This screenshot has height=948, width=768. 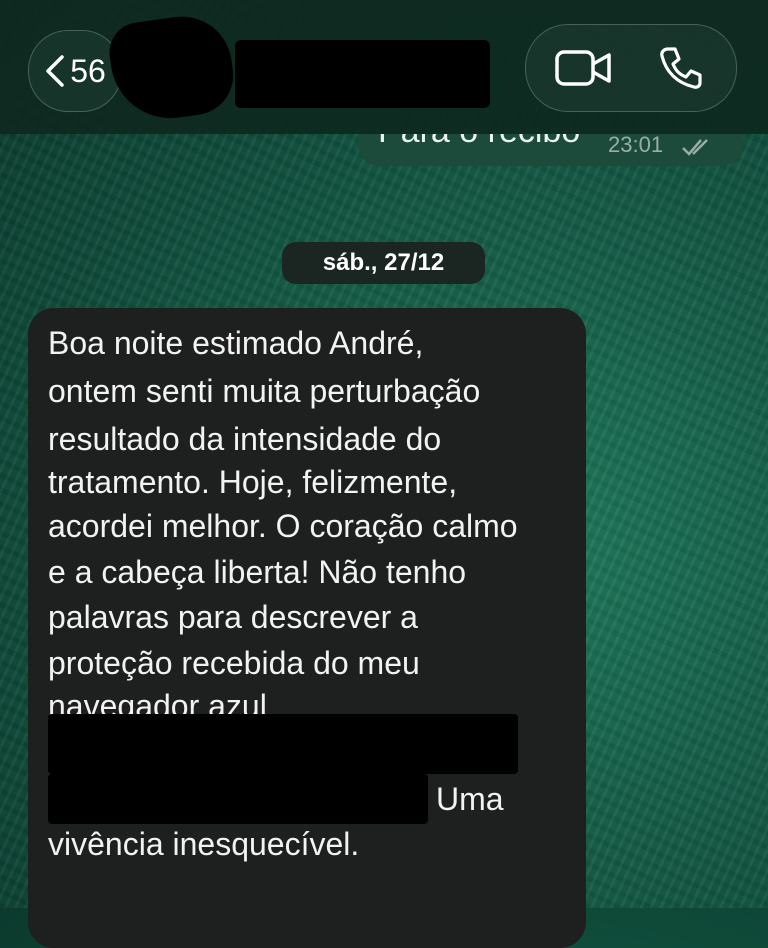 What do you see at coordinates (631, 68) in the screenshot?
I see `call-actions` at bounding box center [631, 68].